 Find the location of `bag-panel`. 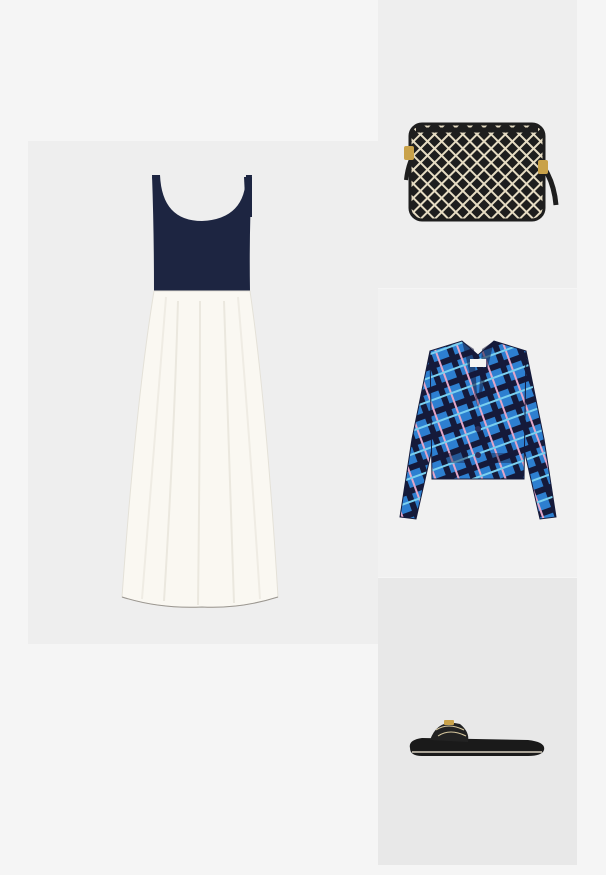

bag-panel is located at coordinates (477, 144).